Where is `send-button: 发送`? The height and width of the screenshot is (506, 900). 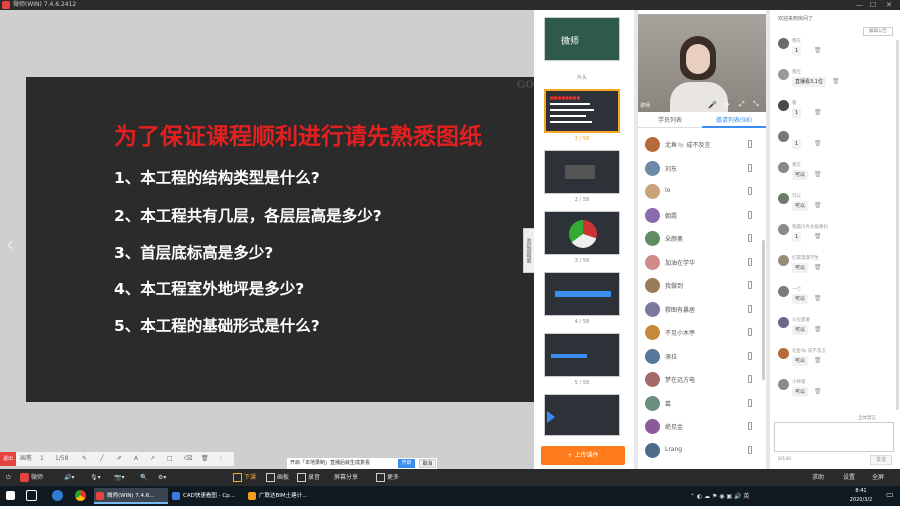
send-button: 发送 is located at coordinates (881, 460).